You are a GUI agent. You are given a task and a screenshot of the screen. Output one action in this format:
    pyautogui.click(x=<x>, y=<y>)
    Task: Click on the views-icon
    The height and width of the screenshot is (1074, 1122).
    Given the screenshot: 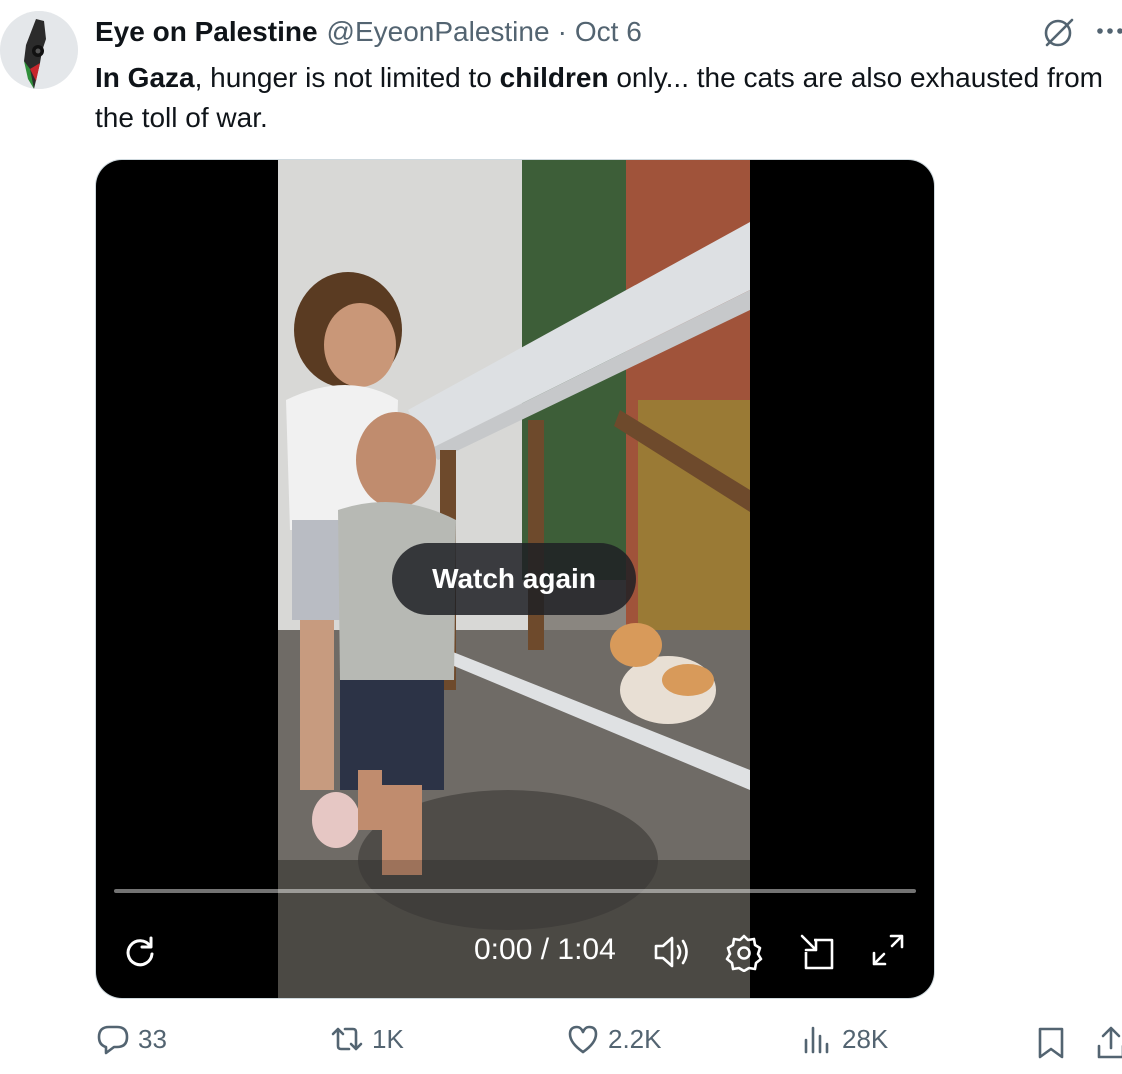 What is the action you would take?
    pyautogui.click(x=816, y=1040)
    